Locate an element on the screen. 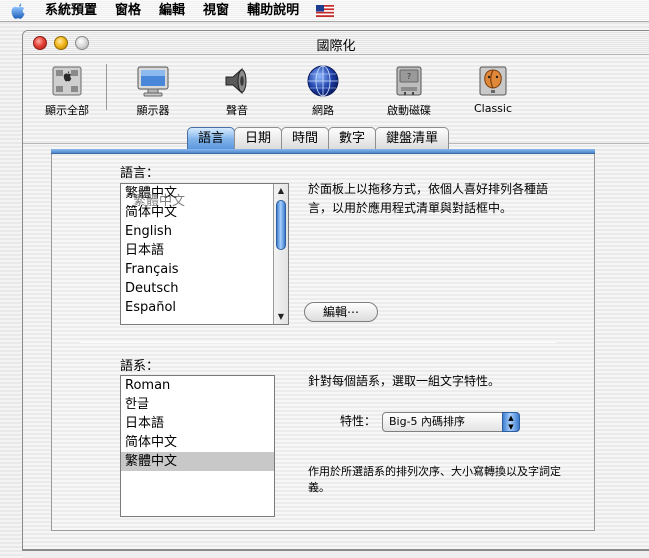  toolbar-sound: 聲音 is located at coordinates (237, 91).